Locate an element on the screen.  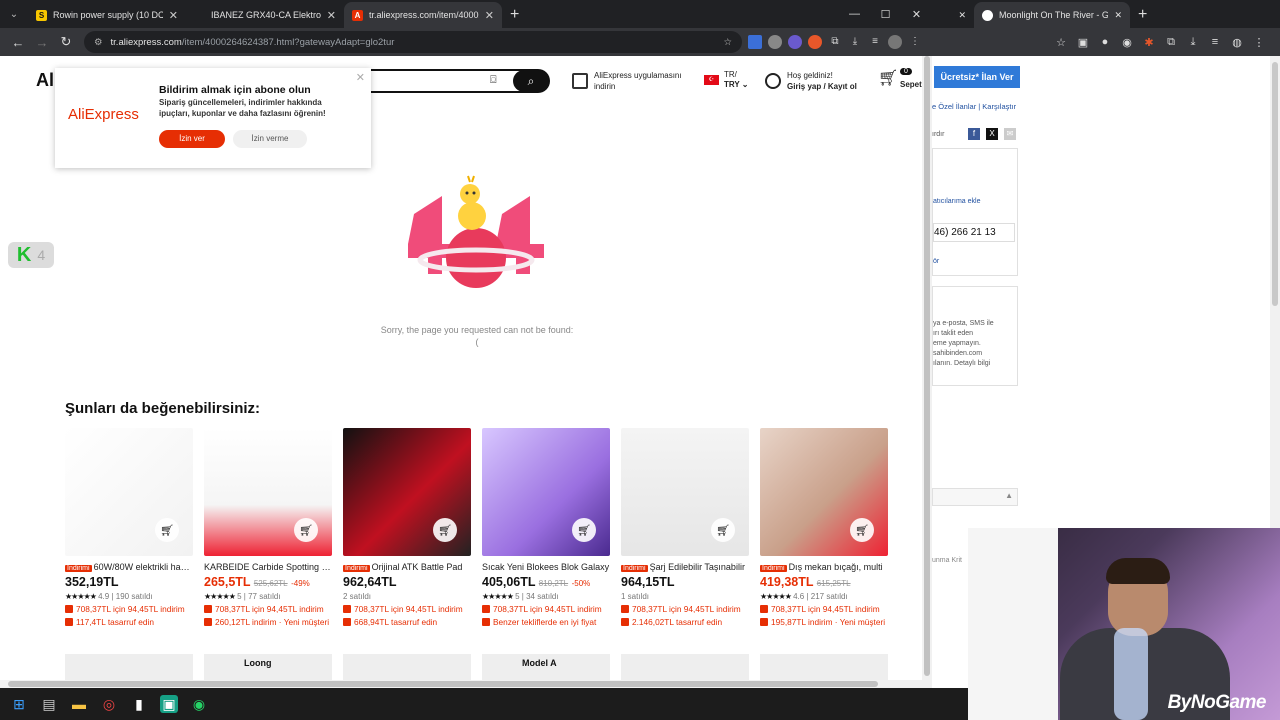
forward-icon: → is located at coordinates (42, 42).